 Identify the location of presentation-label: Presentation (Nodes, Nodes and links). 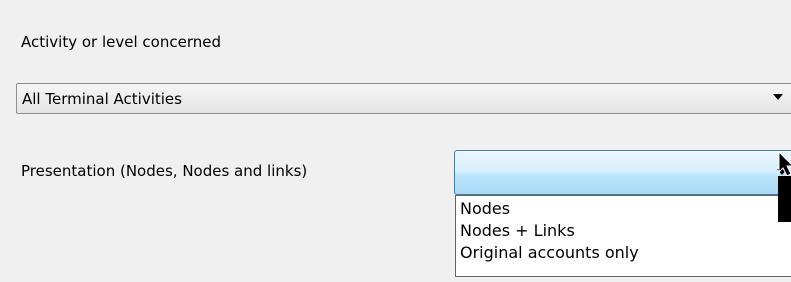
(164, 171).